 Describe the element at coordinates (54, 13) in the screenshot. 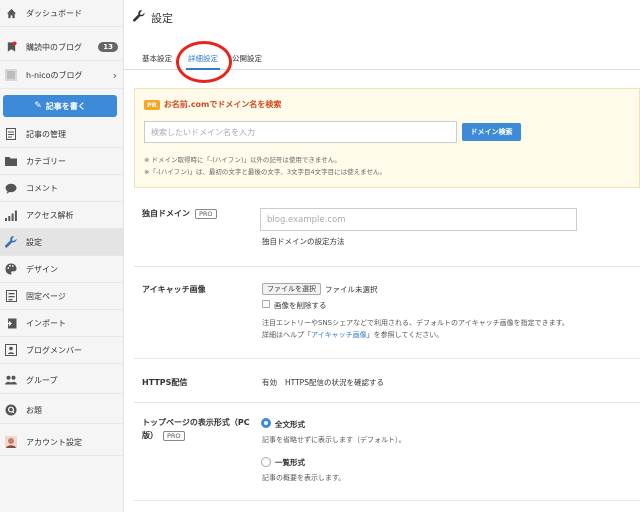

I see `sidebar-item-label: ダッシュボード` at that location.